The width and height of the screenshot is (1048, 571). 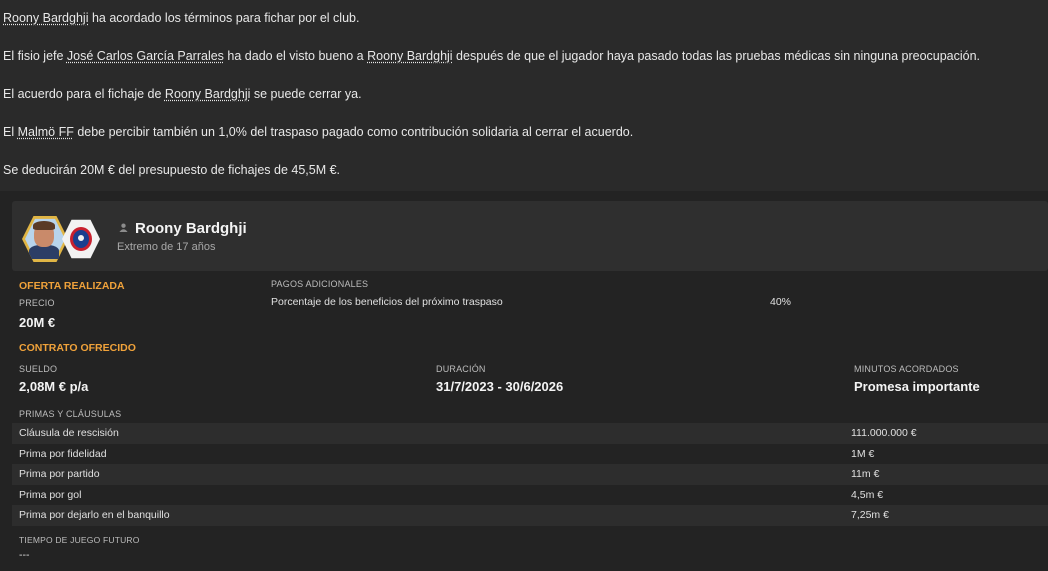 What do you see at coordinates (24, 555) in the screenshot?
I see `future-value: ---` at bounding box center [24, 555].